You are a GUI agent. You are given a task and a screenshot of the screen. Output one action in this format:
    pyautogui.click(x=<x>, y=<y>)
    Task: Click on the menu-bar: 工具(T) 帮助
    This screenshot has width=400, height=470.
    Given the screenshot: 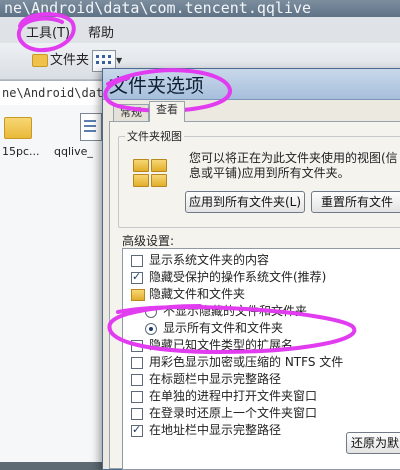 What is the action you would take?
    pyautogui.click(x=200, y=30)
    